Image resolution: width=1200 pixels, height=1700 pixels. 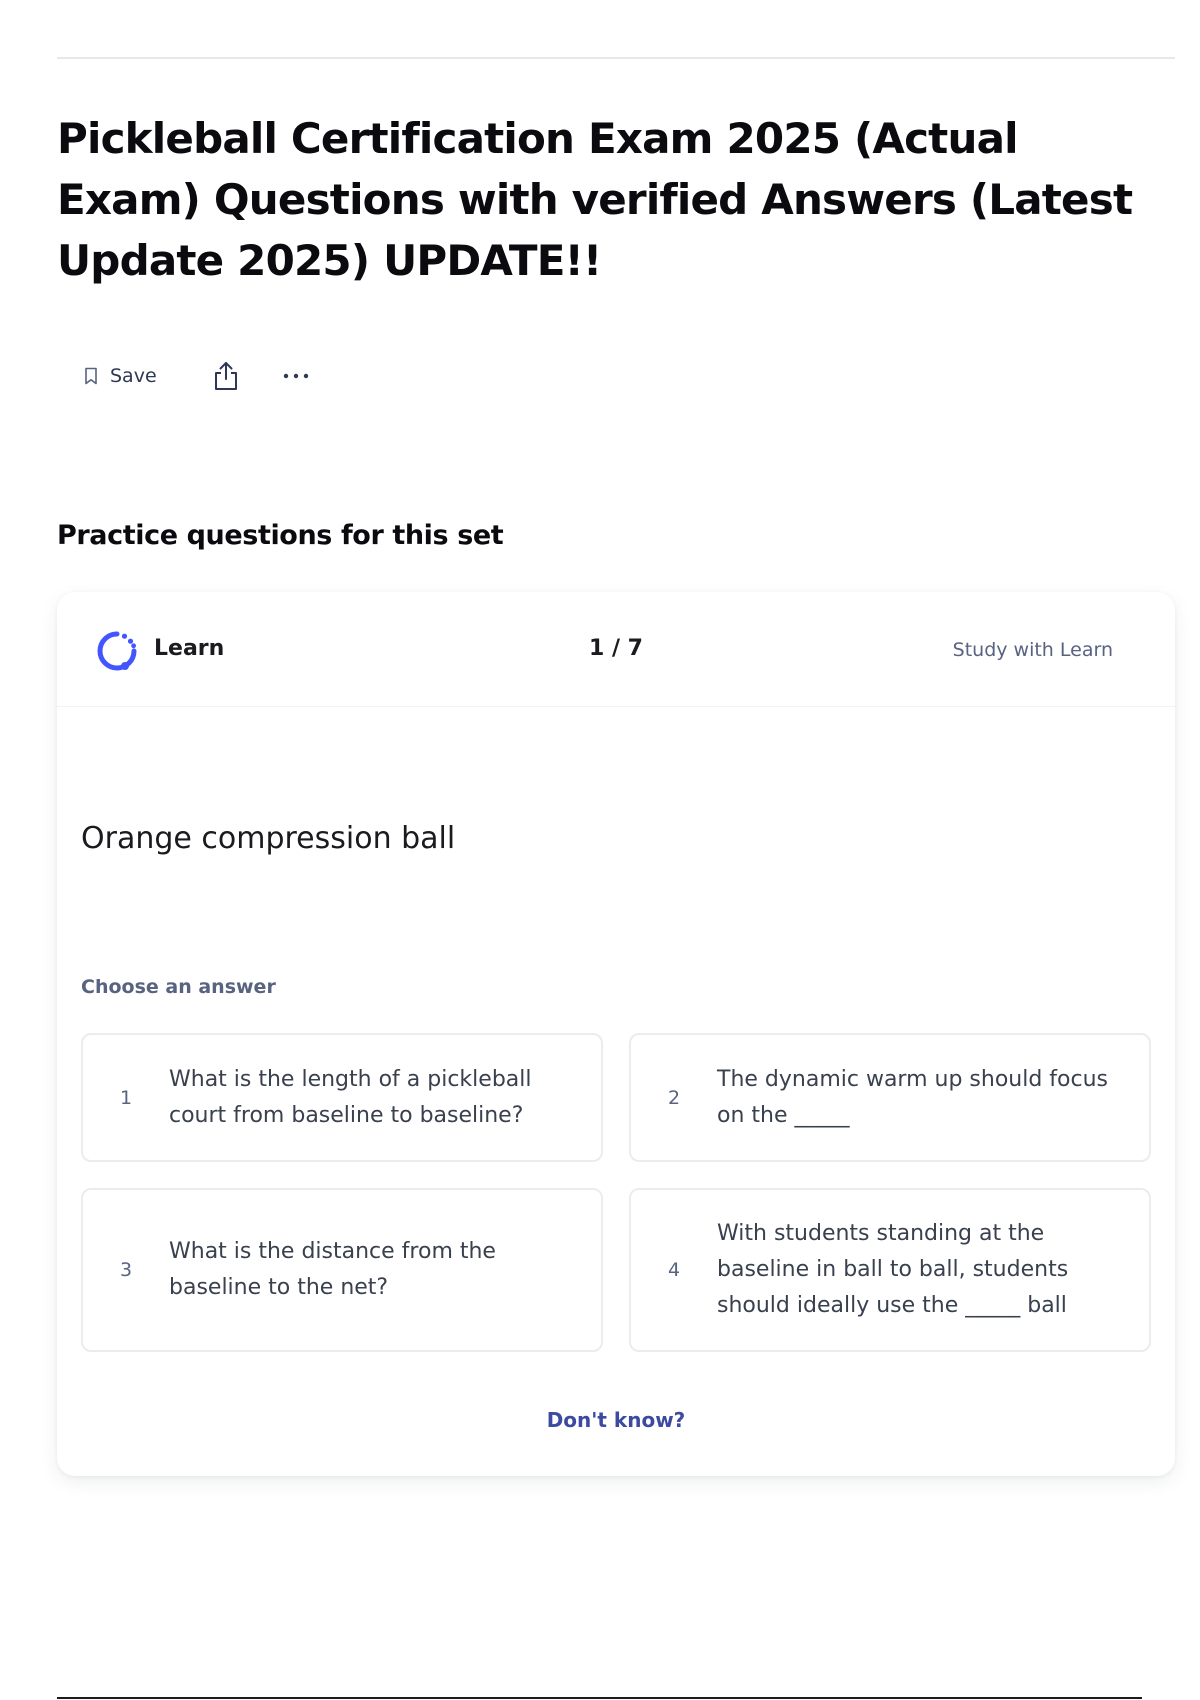 What do you see at coordinates (599, 1698) in the screenshot?
I see `bottom-divider` at bounding box center [599, 1698].